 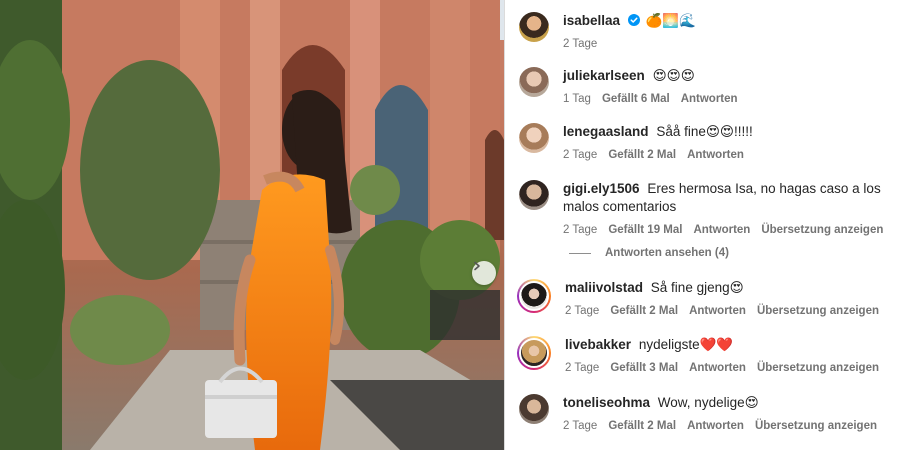 I want to click on next-photo-button, so click(x=484, y=273).